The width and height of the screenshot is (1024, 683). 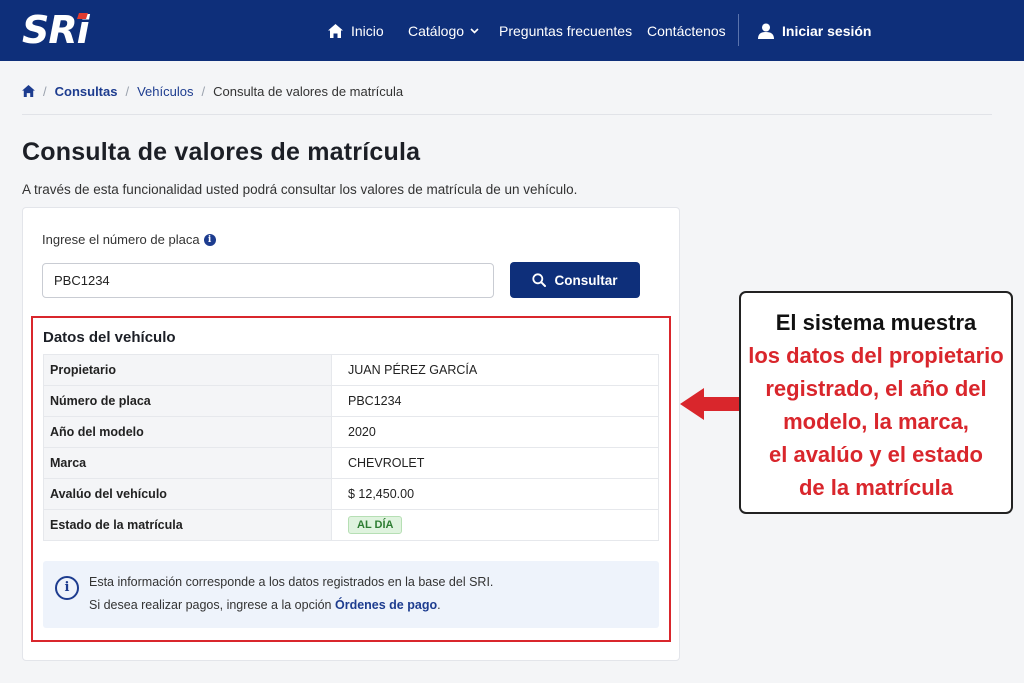 I want to click on table-row: Marca CHEVROLET, so click(x=351, y=463).